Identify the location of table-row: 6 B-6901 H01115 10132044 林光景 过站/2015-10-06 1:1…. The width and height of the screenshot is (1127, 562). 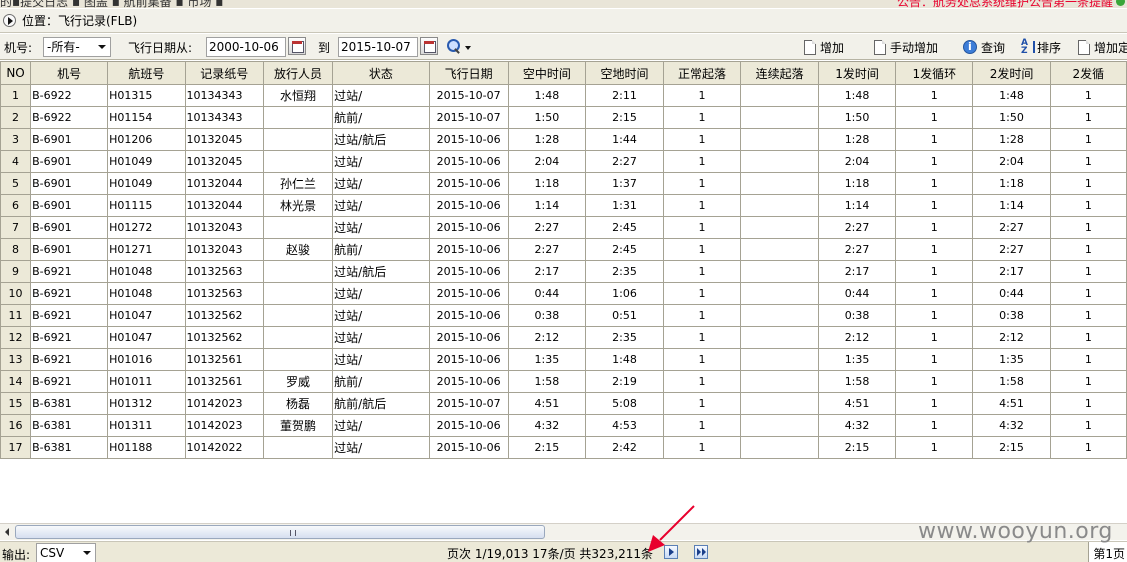
(563, 205).